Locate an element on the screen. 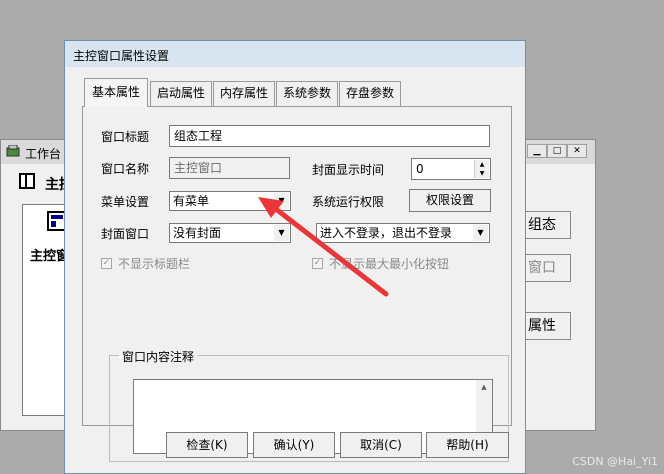 The width and height of the screenshot is (664, 474). menu-setting-label: 菜单设置 is located at coordinates (125, 202).